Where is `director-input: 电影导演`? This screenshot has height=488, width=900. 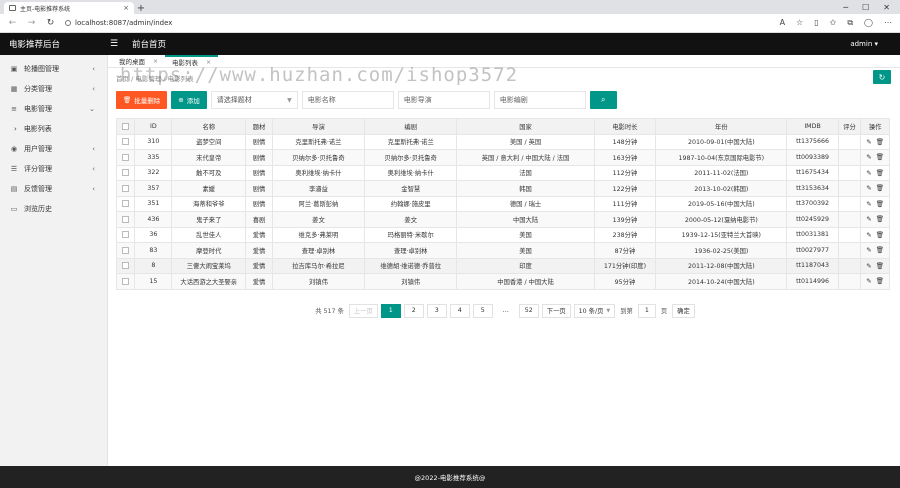
director-input: 电影导演 is located at coordinates (443, 100).